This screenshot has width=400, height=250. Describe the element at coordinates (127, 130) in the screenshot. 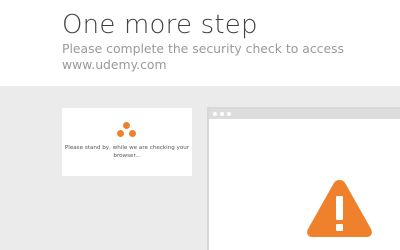

I see `three-dot-loader-icon` at that location.